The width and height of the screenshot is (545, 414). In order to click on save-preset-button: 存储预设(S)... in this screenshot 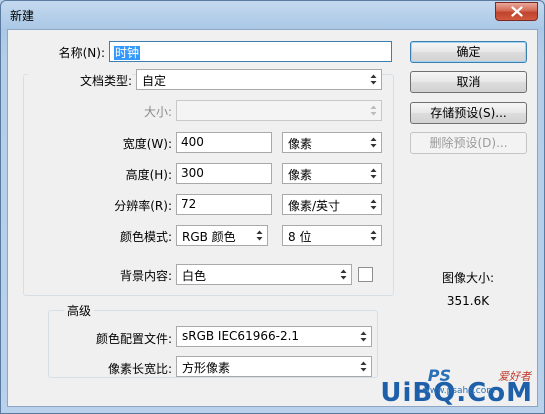, I will do `click(468, 113)`.